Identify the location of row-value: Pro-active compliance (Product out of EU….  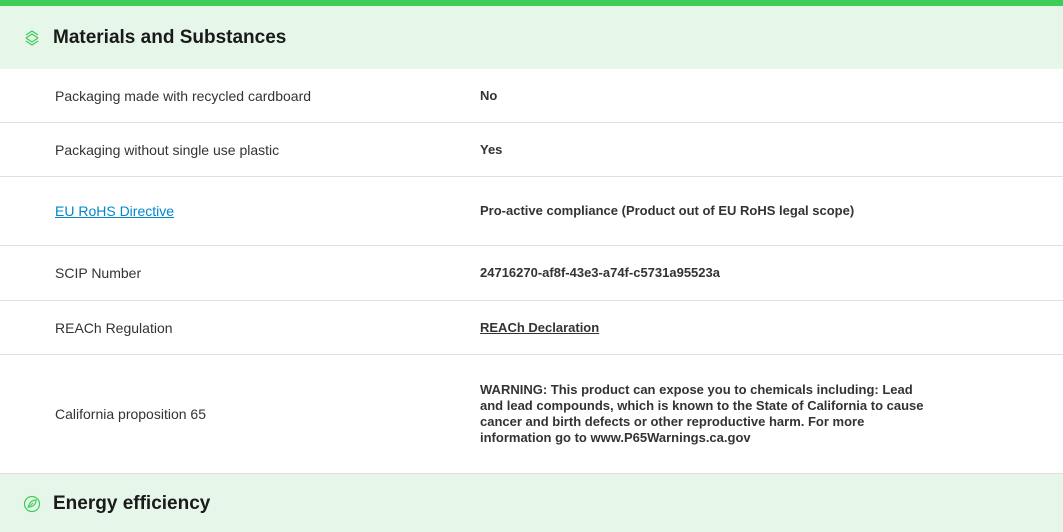
(667, 210).